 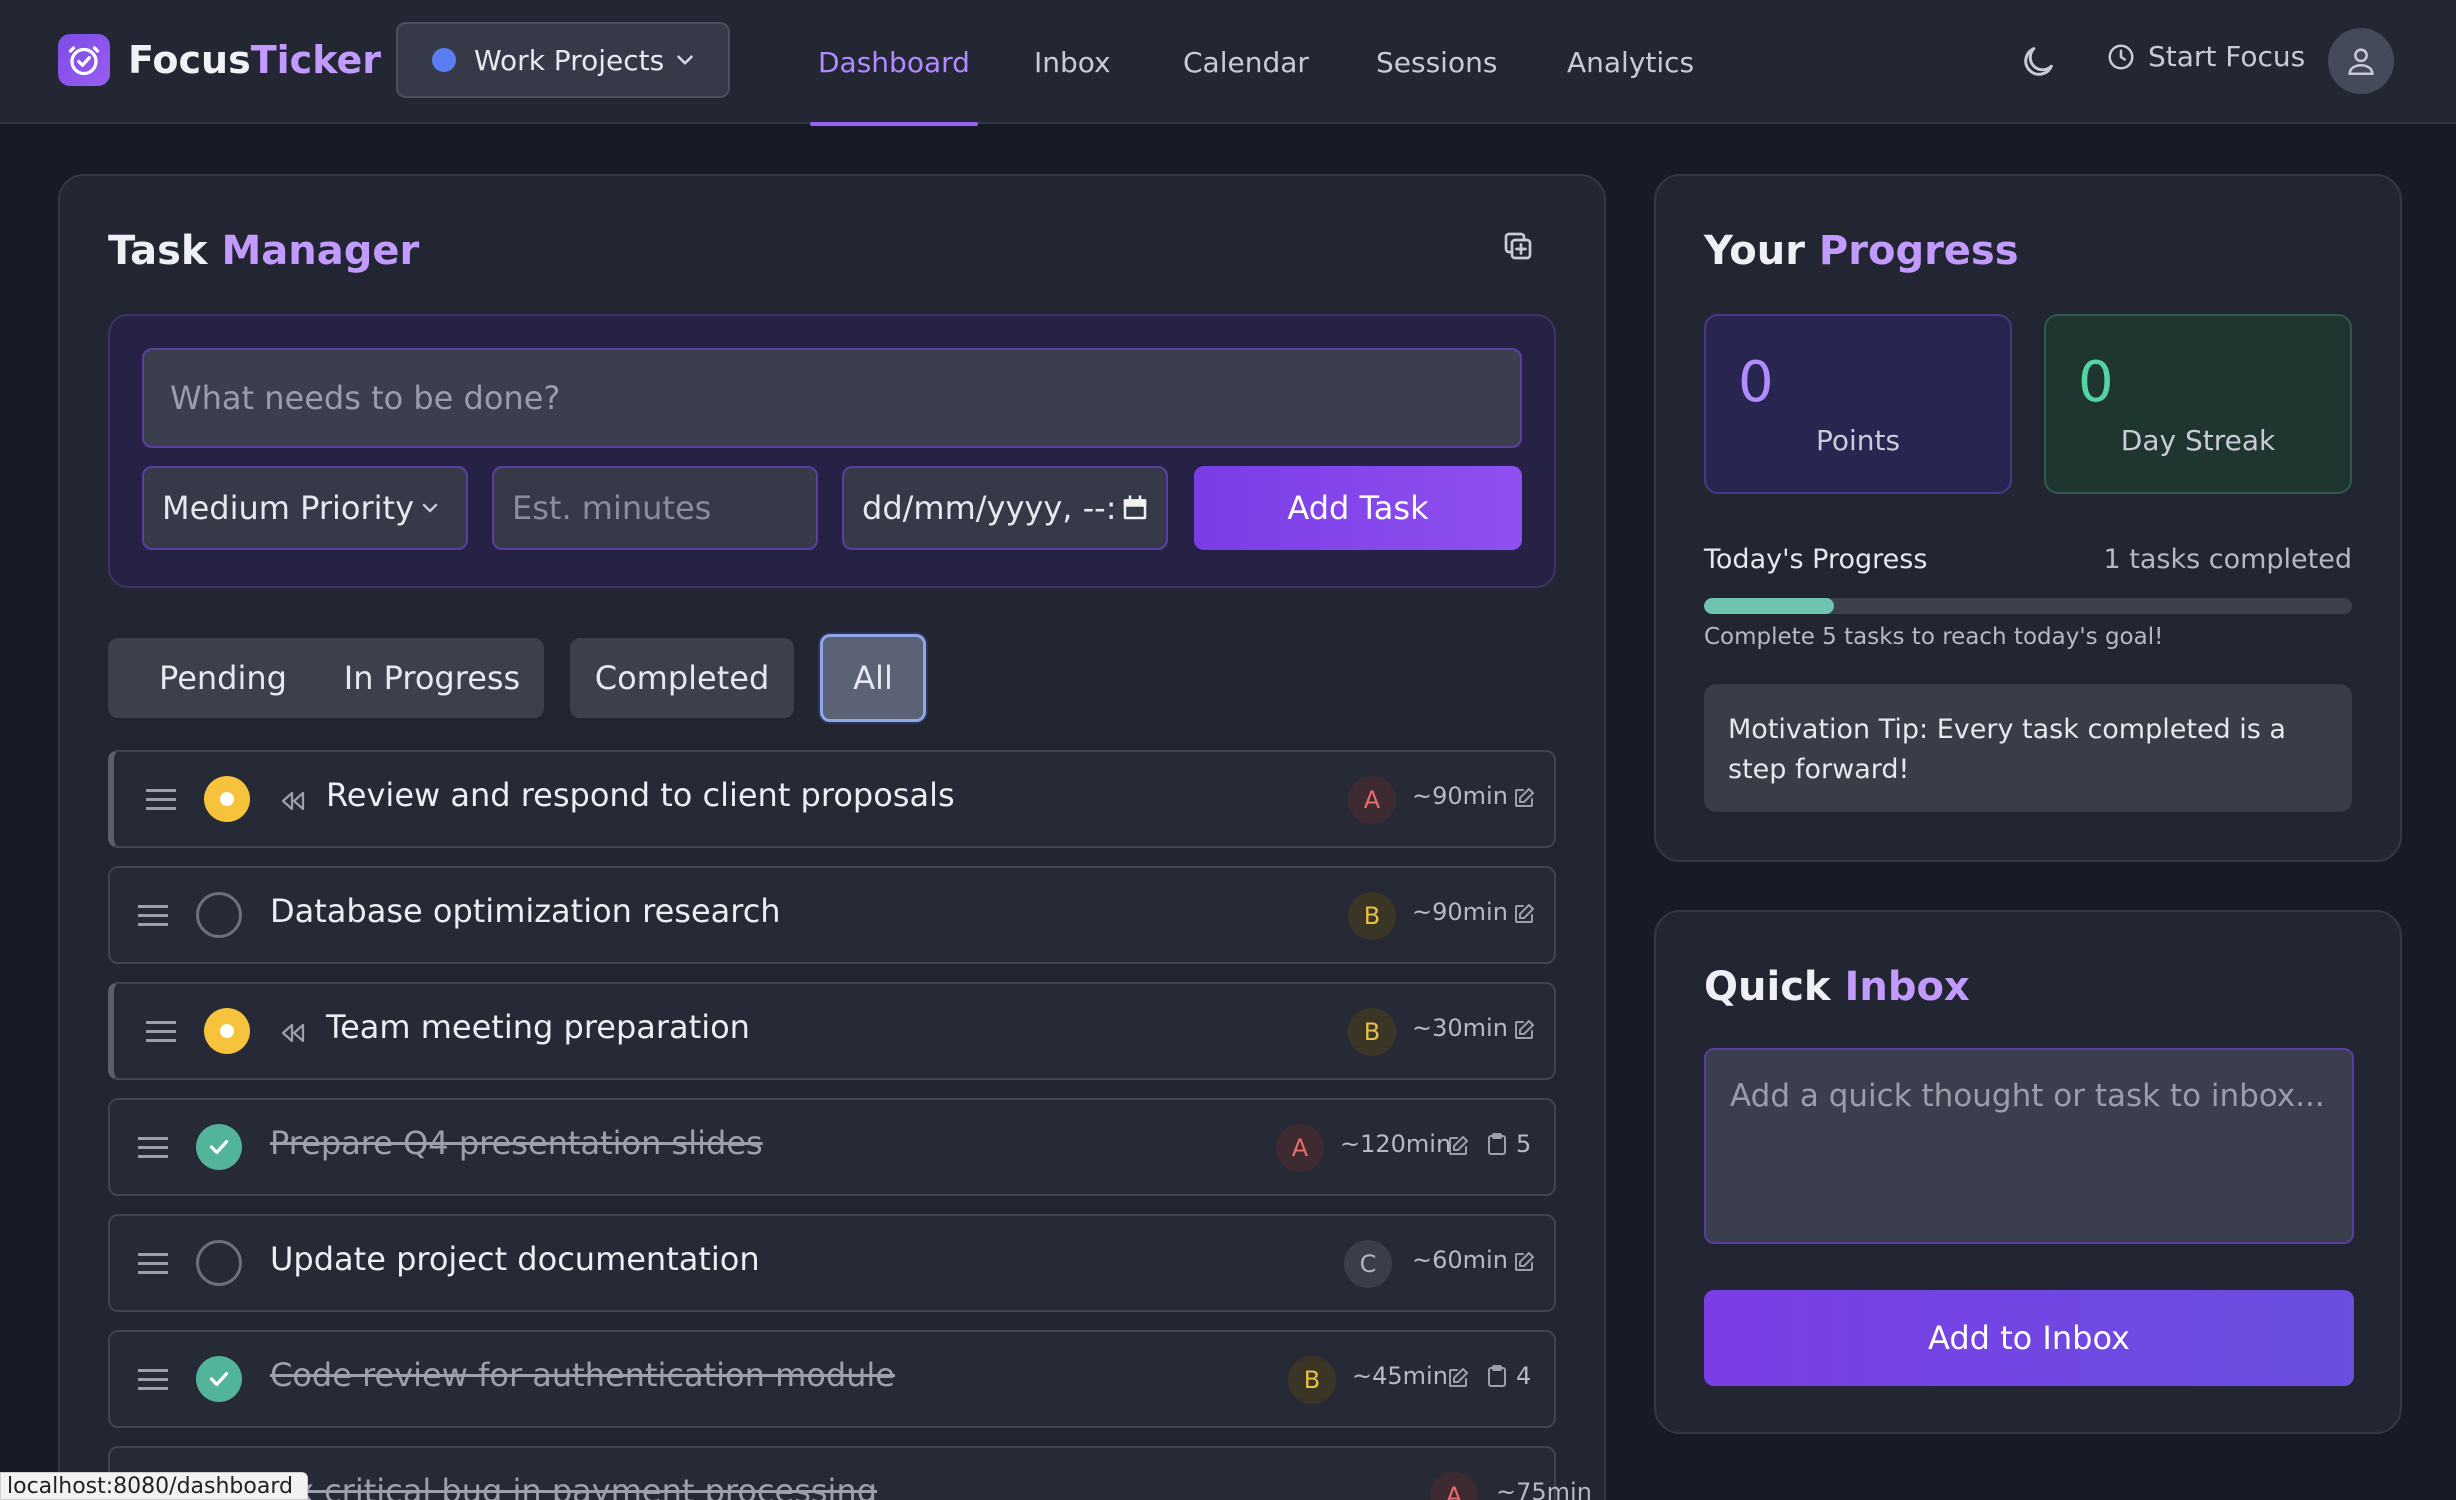 I want to click on filter-pending: Pending, so click(x=223, y=678).